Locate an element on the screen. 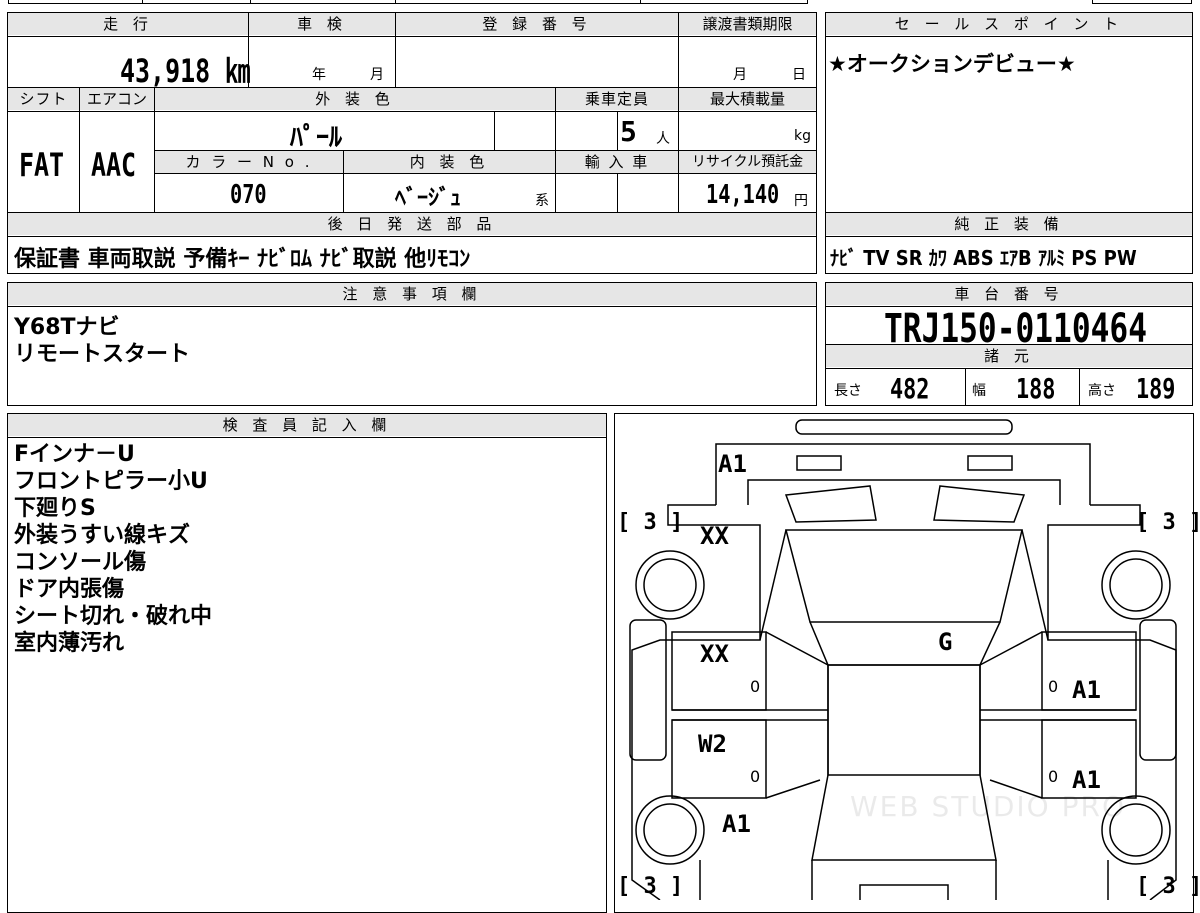 The height and width of the screenshot is (913, 1200). specs-label: 諸 元 is located at coordinates (1009, 356).